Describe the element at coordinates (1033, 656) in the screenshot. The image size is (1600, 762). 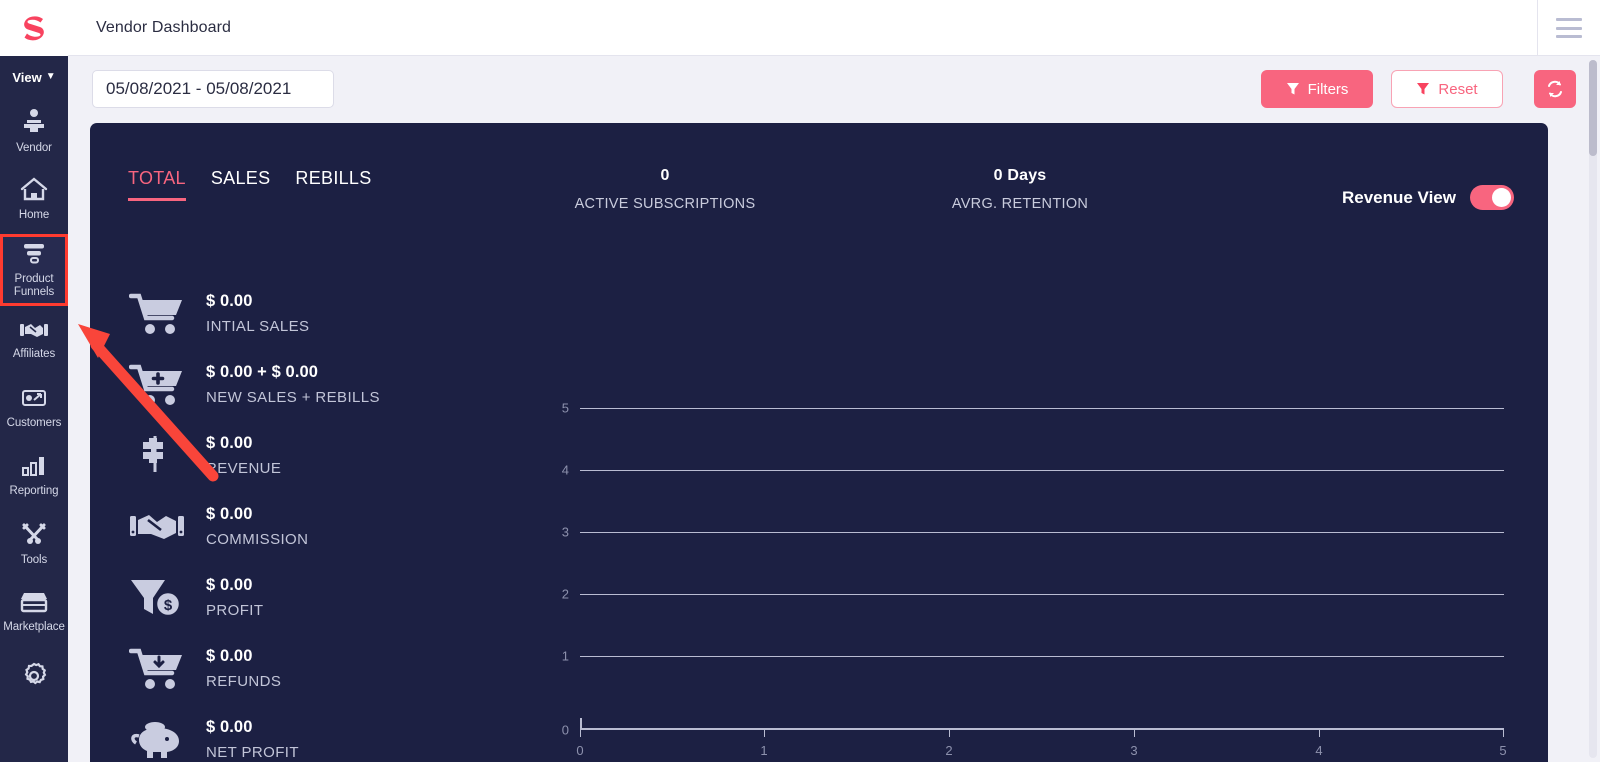
I see `gridline: 1` at that location.